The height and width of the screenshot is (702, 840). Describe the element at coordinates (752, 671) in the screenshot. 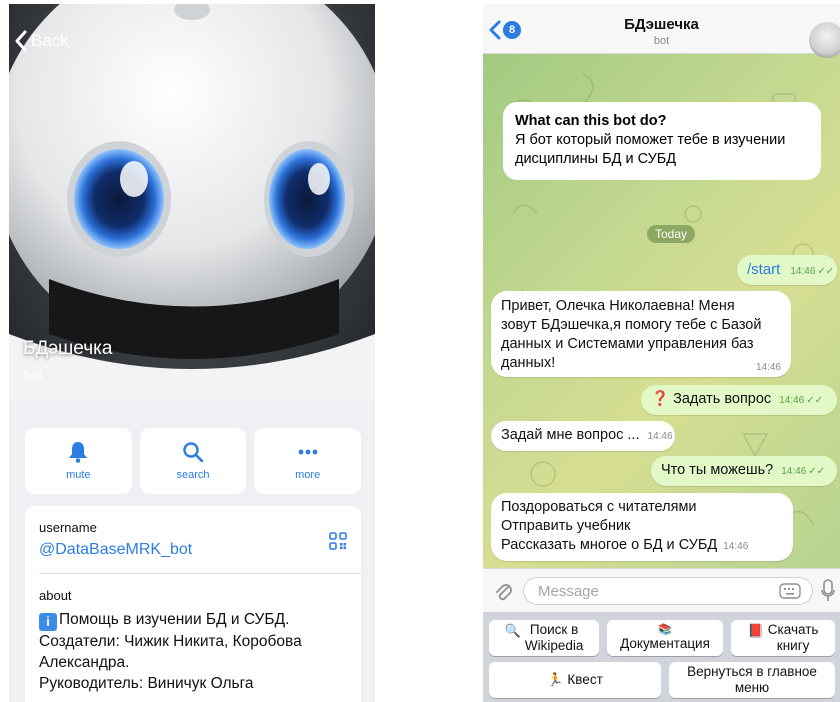

I see `label-line: Вернуться в главное` at that location.